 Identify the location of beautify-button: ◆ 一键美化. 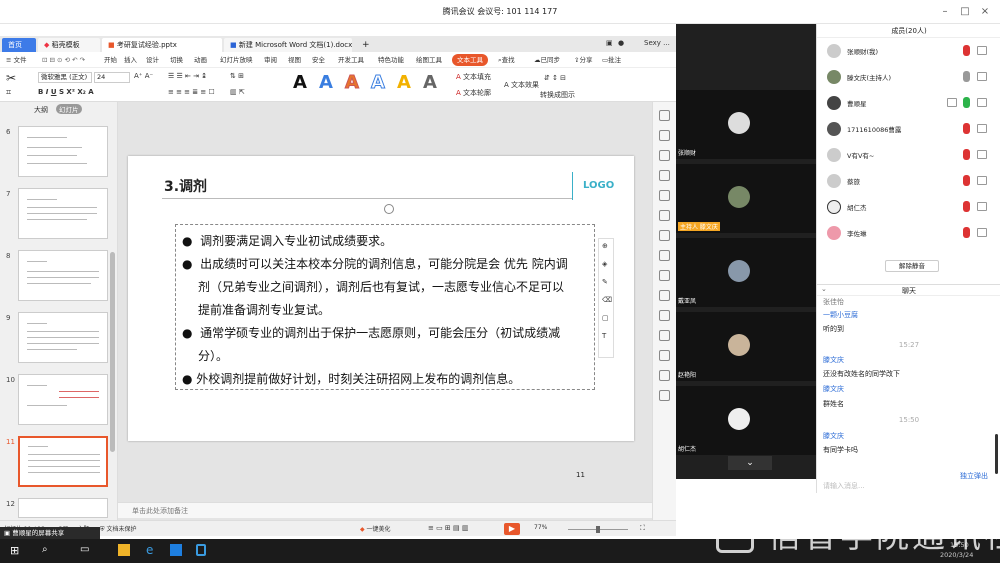
(375, 528).